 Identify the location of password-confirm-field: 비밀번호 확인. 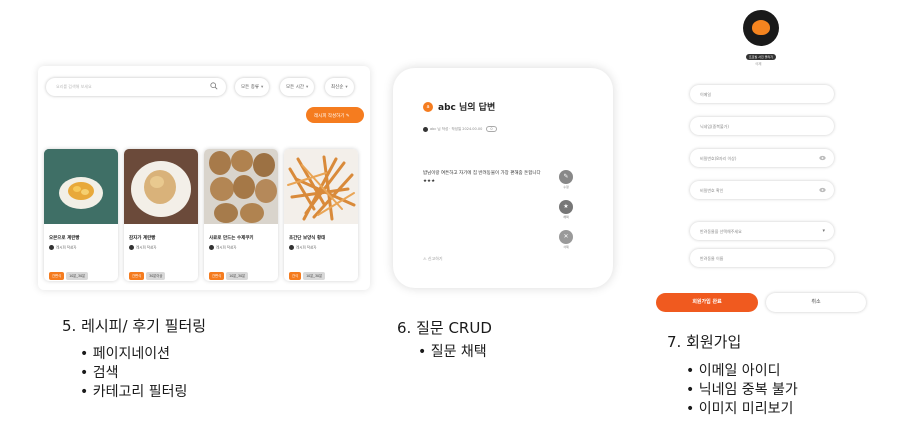
(762, 190).